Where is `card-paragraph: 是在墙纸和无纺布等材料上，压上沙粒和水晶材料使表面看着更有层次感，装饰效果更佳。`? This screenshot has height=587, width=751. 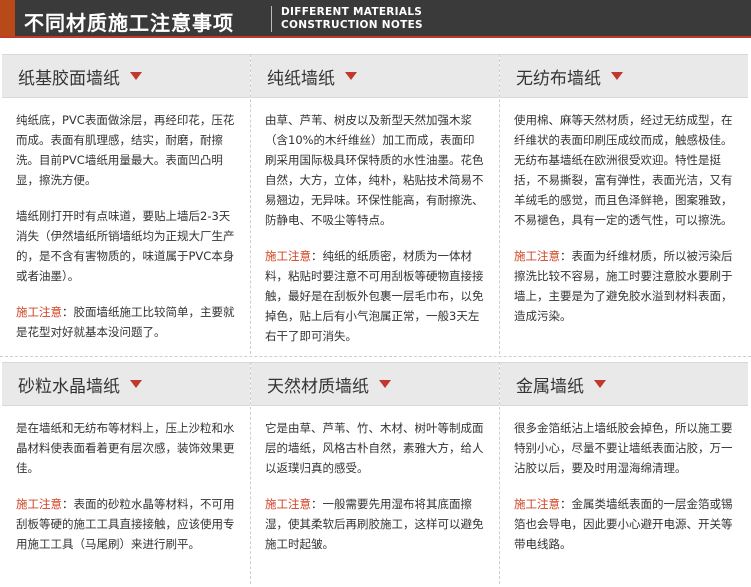 card-paragraph: 是在墙纸和无纺布等材料上，压上沙粒和水晶材料使表面看着更有层次感，装饰效果更佳。 is located at coordinates (125, 448).